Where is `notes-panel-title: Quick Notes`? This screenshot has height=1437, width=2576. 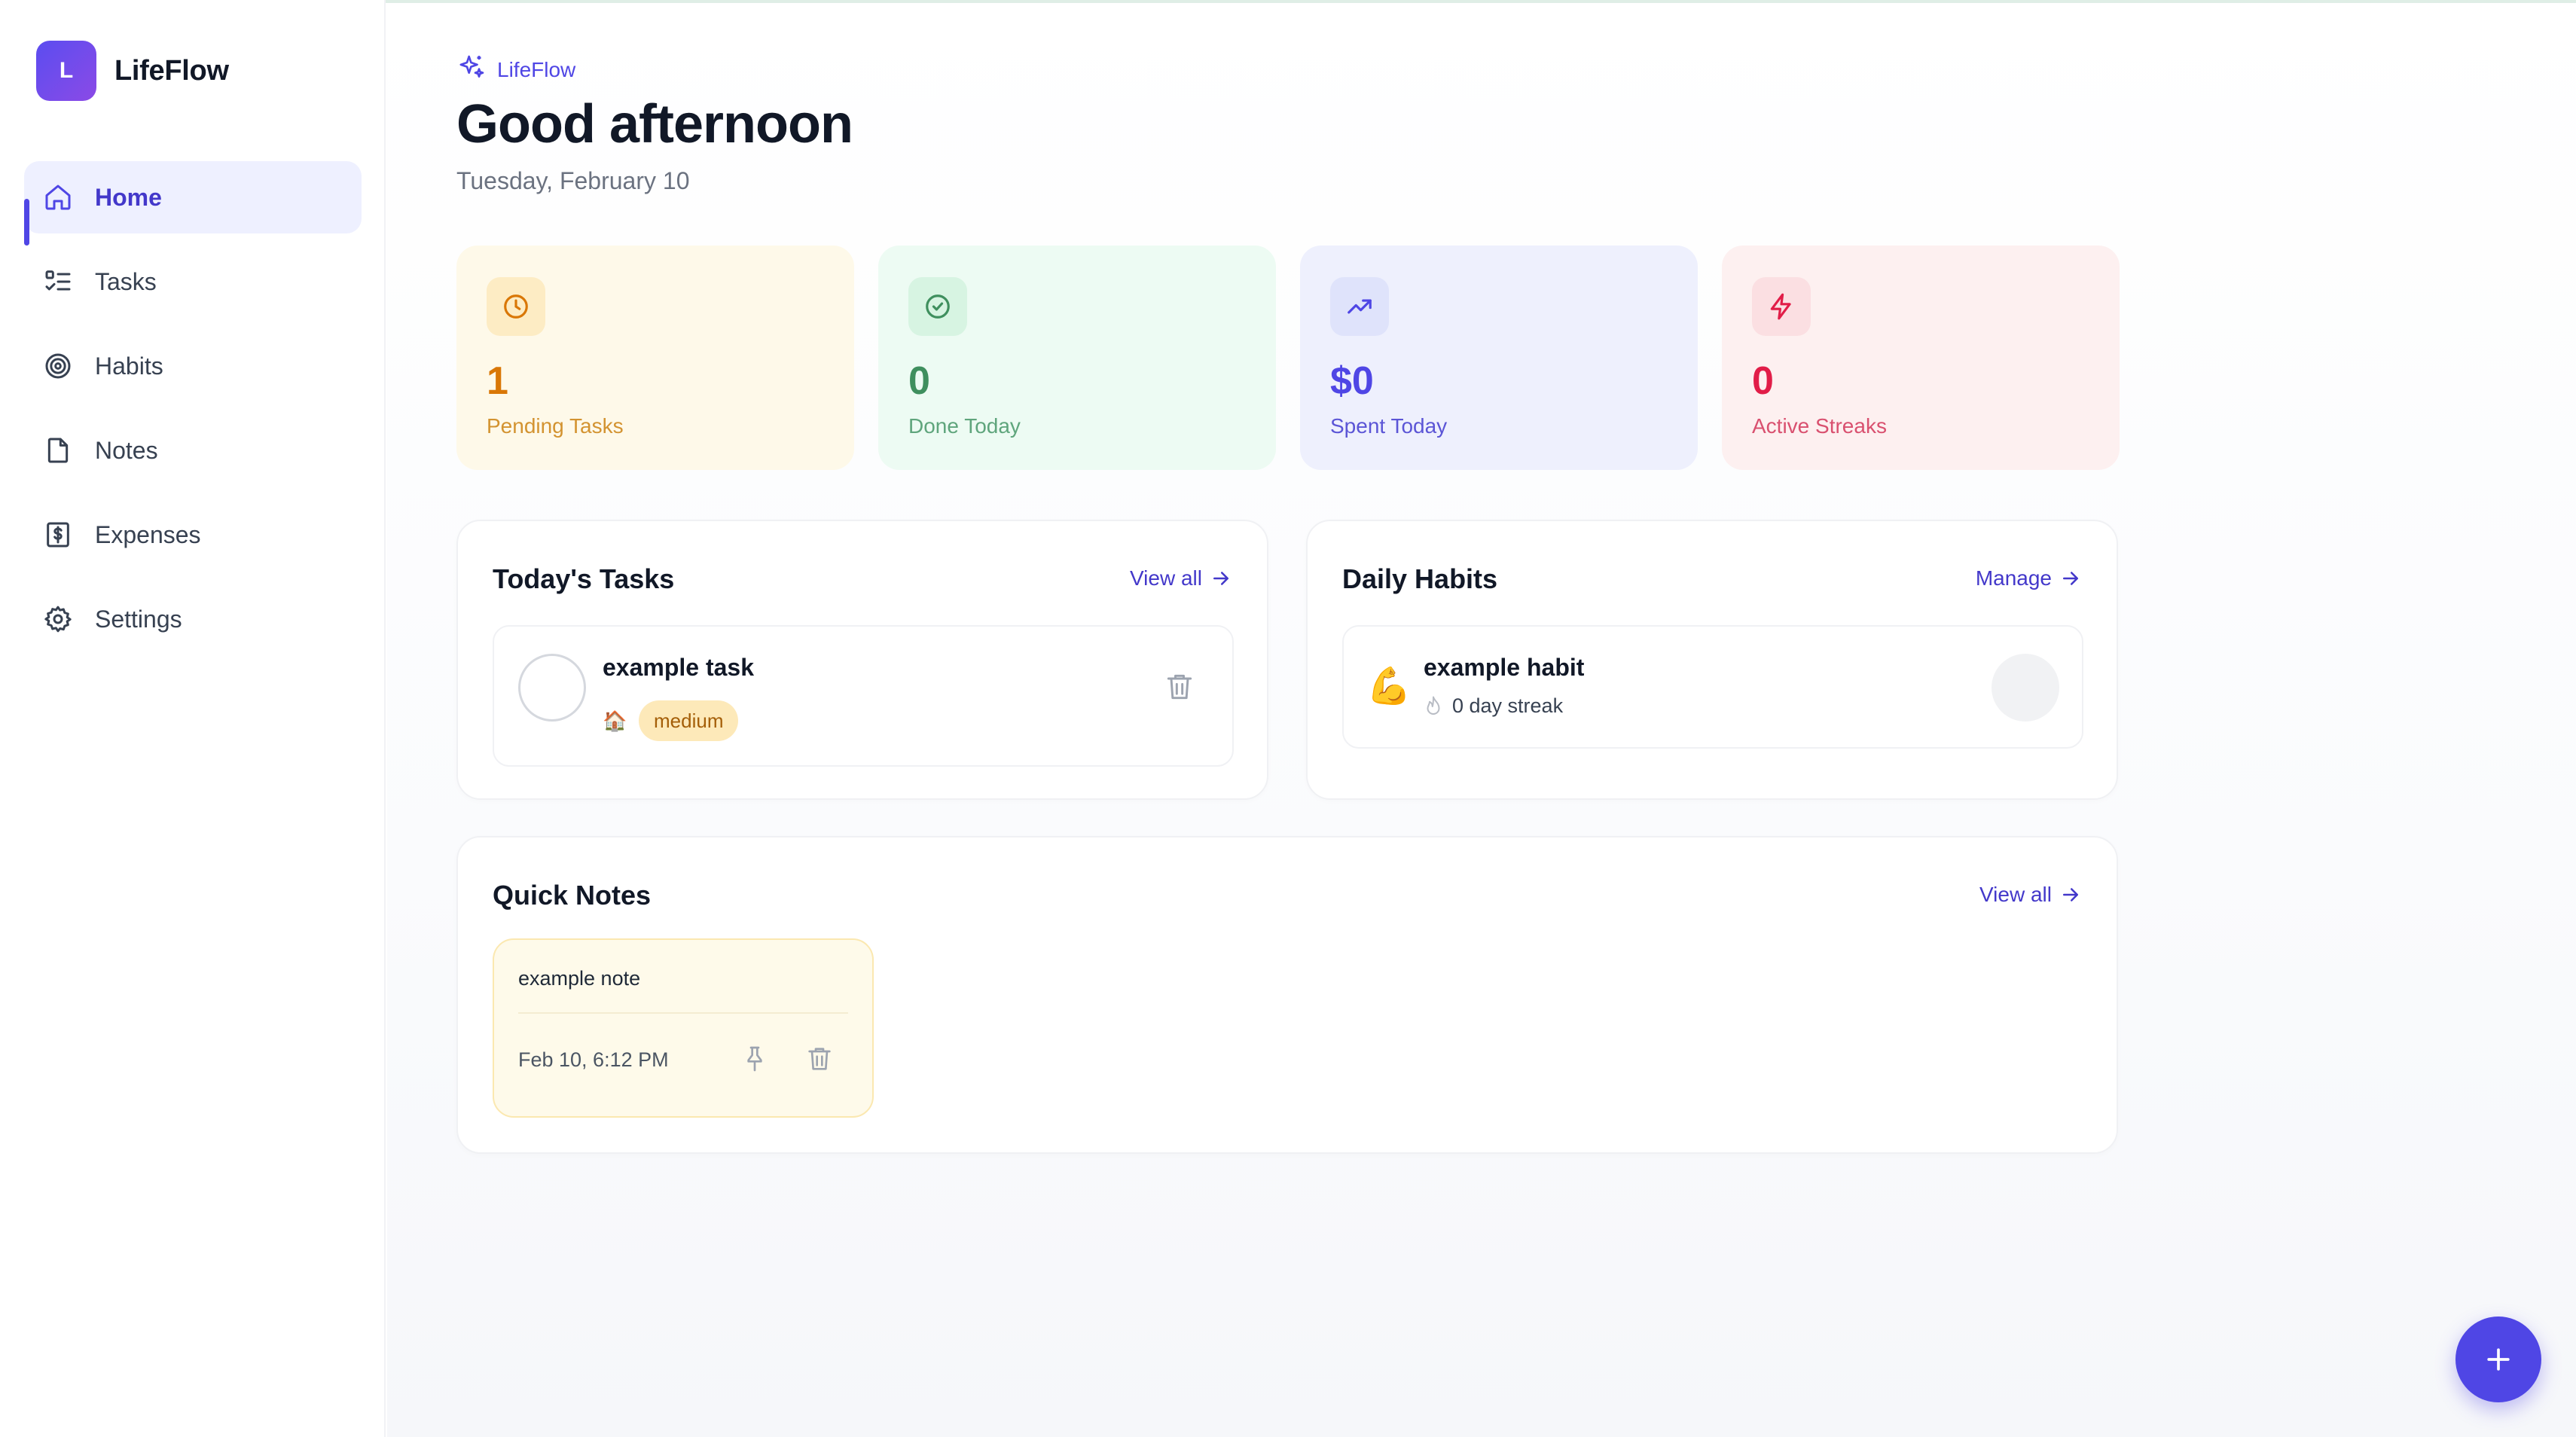 notes-panel-title: Quick Notes is located at coordinates (573, 896).